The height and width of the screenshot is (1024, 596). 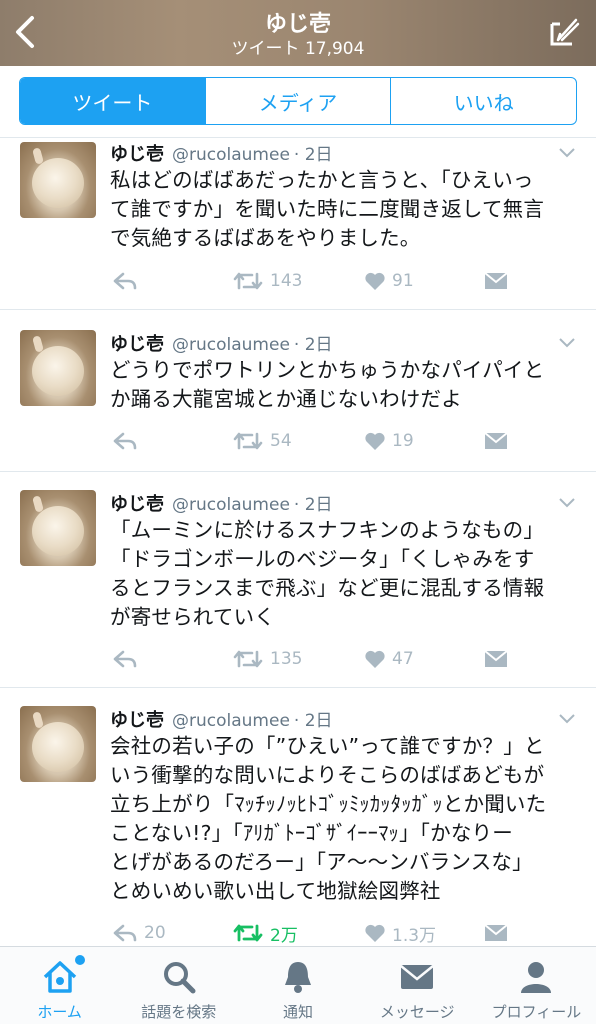 What do you see at coordinates (389, 659) in the screenshot?
I see `like-button: 47` at bounding box center [389, 659].